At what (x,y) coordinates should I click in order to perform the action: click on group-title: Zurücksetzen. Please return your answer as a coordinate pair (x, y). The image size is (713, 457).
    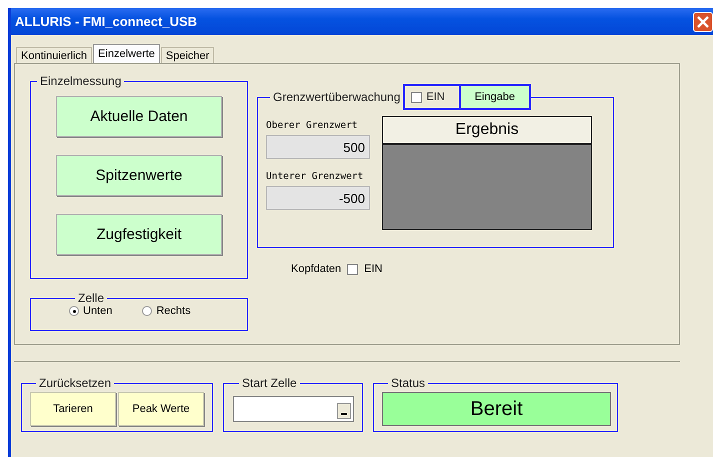
    Looking at the image, I should click on (75, 383).